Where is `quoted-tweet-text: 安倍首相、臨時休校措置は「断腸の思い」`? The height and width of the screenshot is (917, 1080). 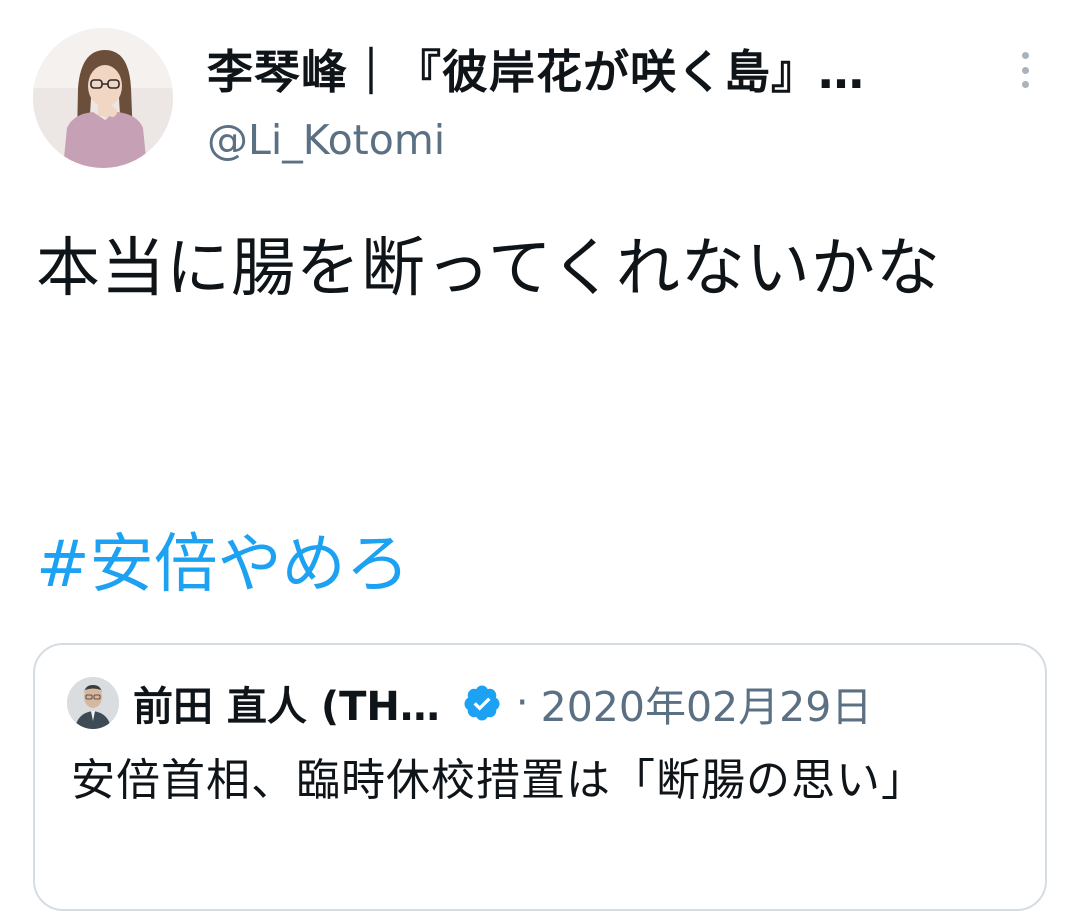 quoted-tweet-text: 安倍首相、臨時休校措置は「断腸の思い」 is located at coordinates (498, 780).